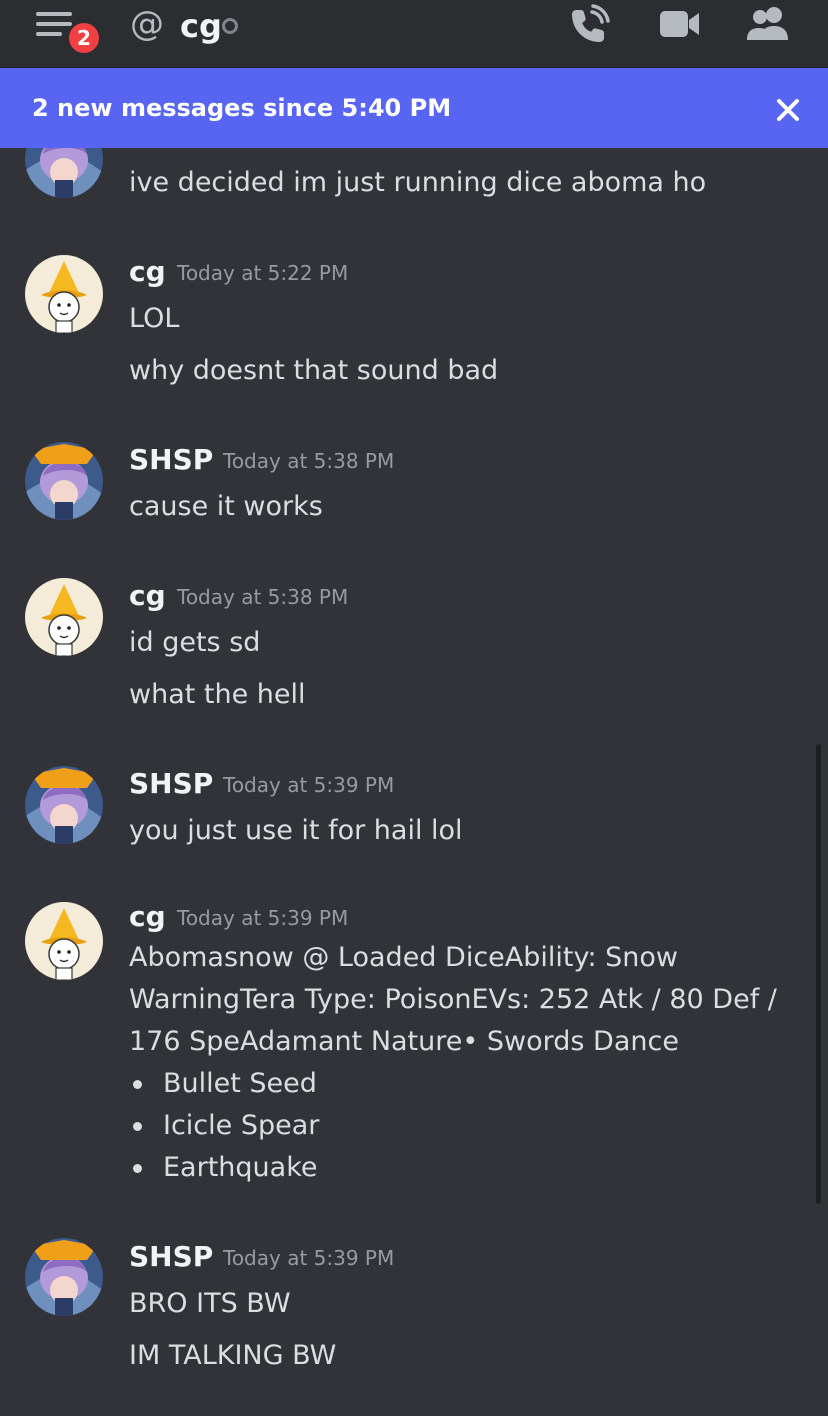 The image size is (828, 1416). I want to click on message-text: id gets sd, so click(195, 642).